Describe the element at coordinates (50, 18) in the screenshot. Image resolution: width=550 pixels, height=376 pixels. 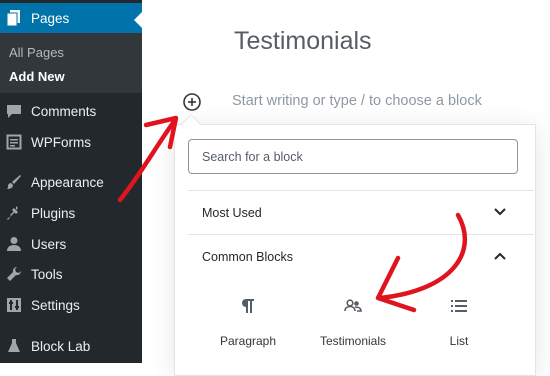
I see `sidebar-item-label: Pages` at that location.